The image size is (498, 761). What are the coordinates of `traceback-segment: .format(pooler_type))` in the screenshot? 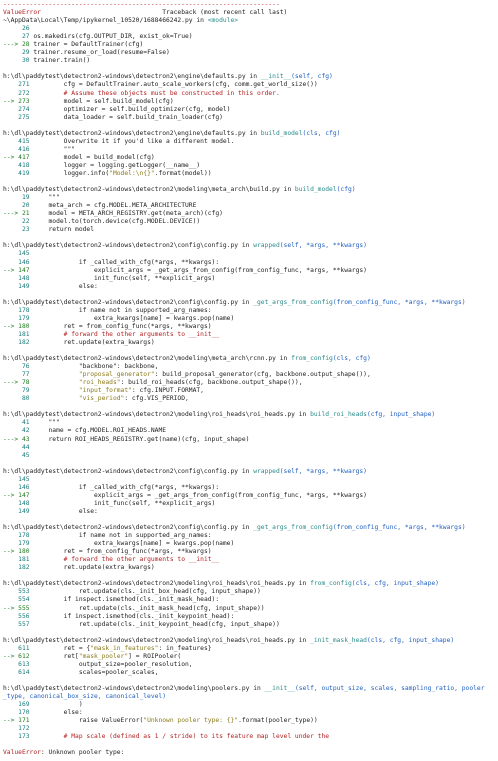 It's located at (278, 721).